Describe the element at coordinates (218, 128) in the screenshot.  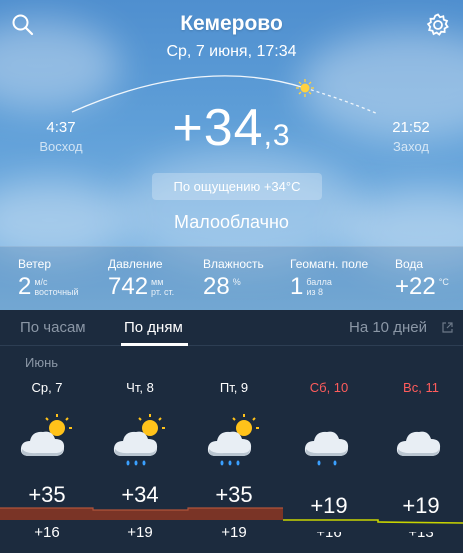
I see `current-temperature-integer: +34` at that location.